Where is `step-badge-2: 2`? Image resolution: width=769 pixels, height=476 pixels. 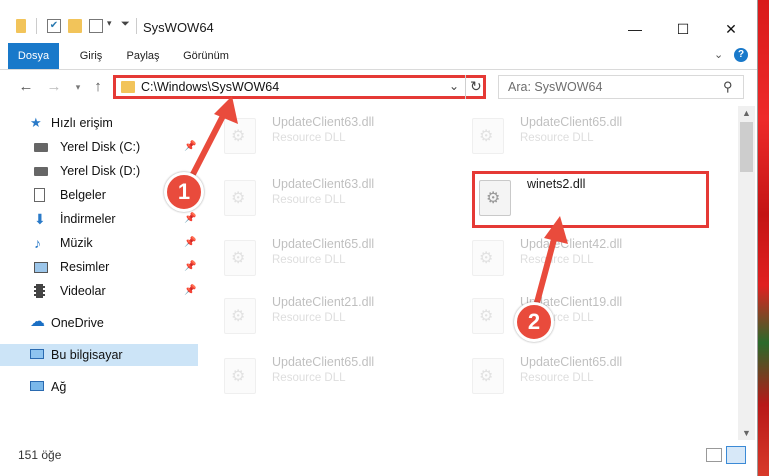
step-badge-2: 2 is located at coordinates (534, 322).